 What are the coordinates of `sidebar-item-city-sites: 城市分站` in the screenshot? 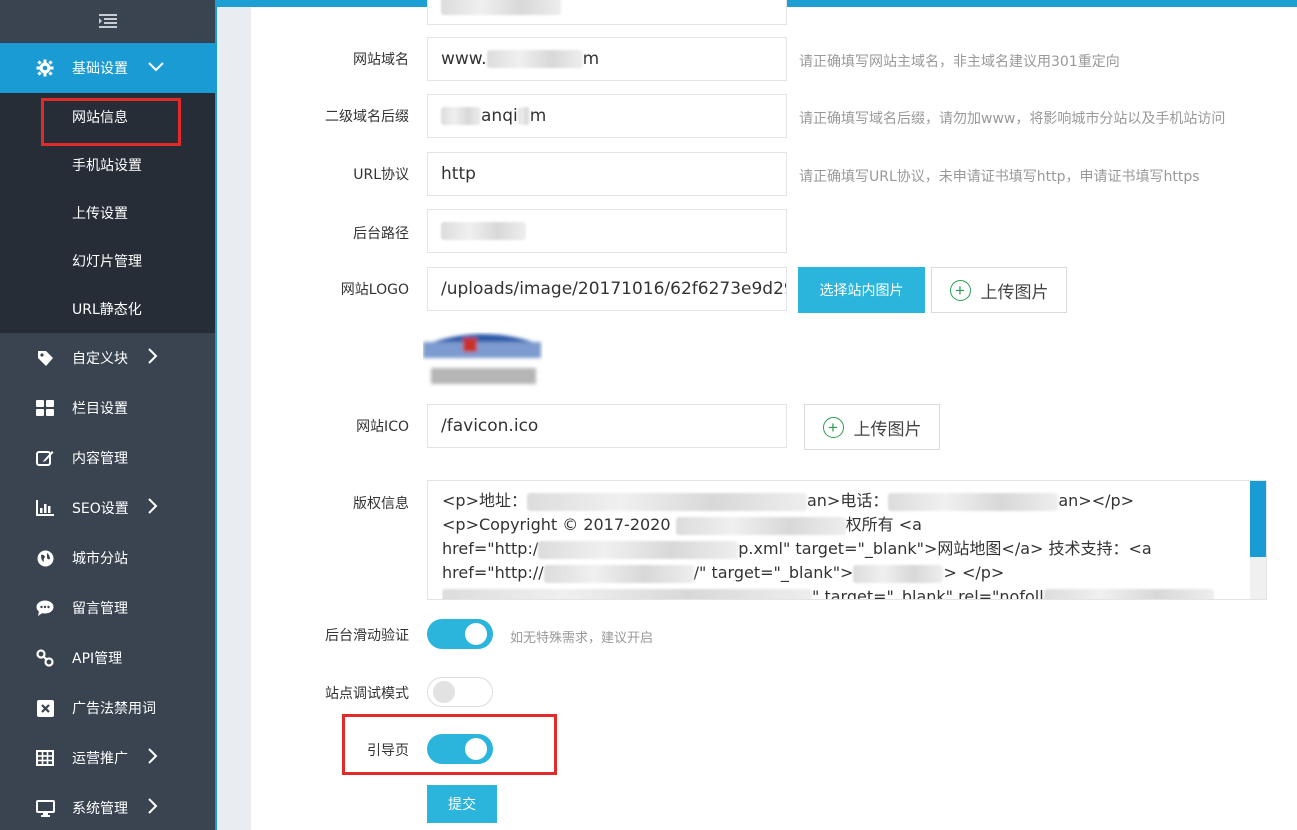 It's located at (107, 558).